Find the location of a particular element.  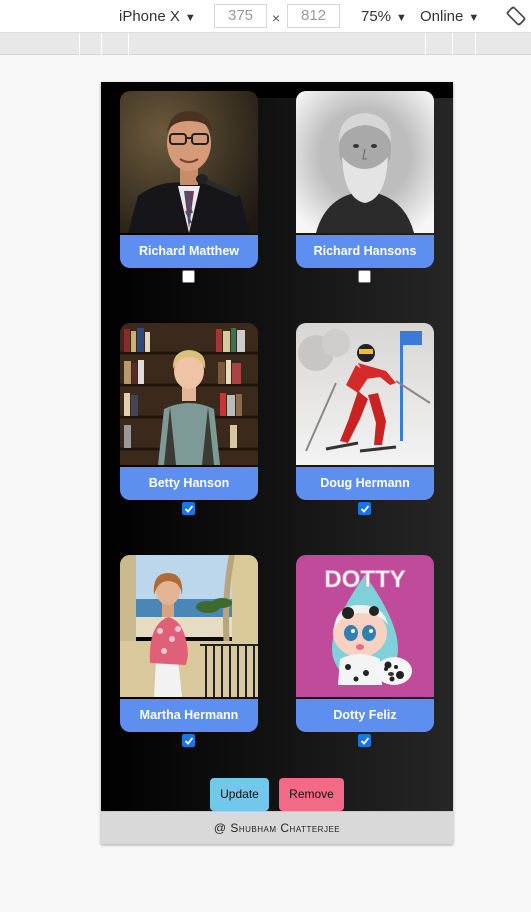

device-select-label: iPhone X is located at coordinates (149, 16).